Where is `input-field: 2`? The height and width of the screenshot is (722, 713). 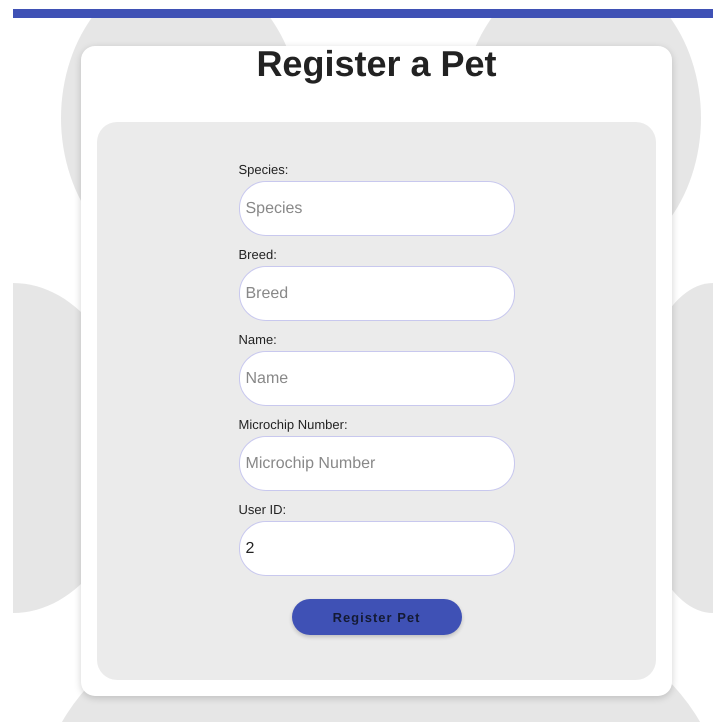
input-field: 2 is located at coordinates (376, 548).